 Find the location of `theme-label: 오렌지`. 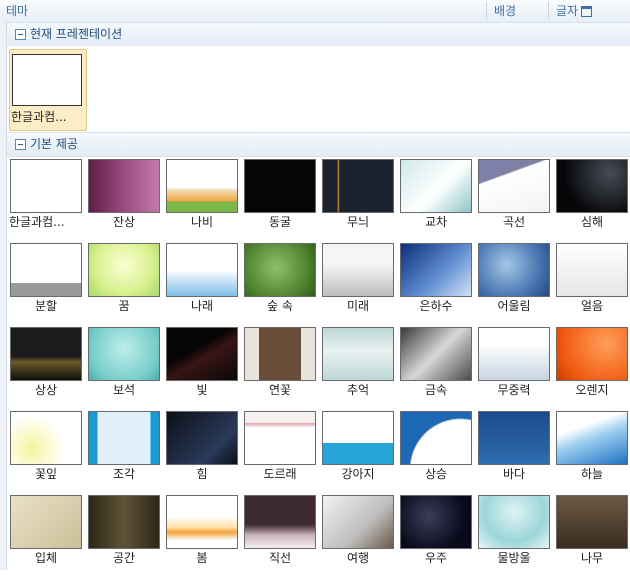

theme-label: 오렌지 is located at coordinates (592, 390).